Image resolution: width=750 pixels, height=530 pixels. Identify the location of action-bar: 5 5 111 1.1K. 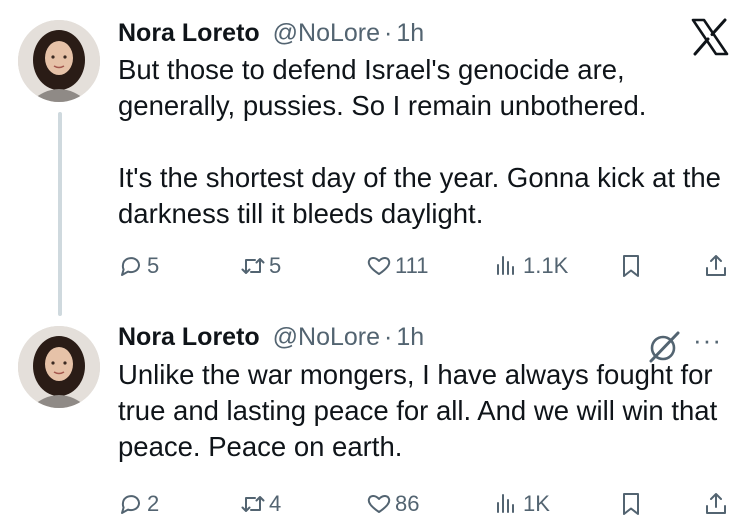
(425, 266).